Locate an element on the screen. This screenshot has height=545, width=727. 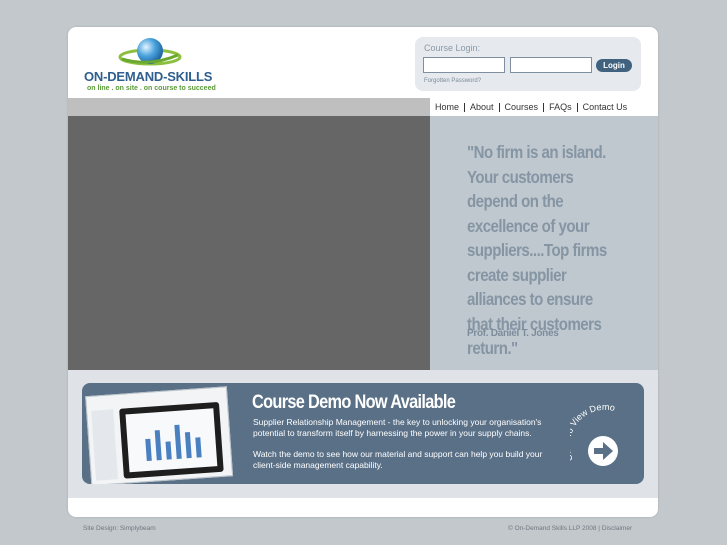
login-title: Course Login: is located at coordinates (452, 48).